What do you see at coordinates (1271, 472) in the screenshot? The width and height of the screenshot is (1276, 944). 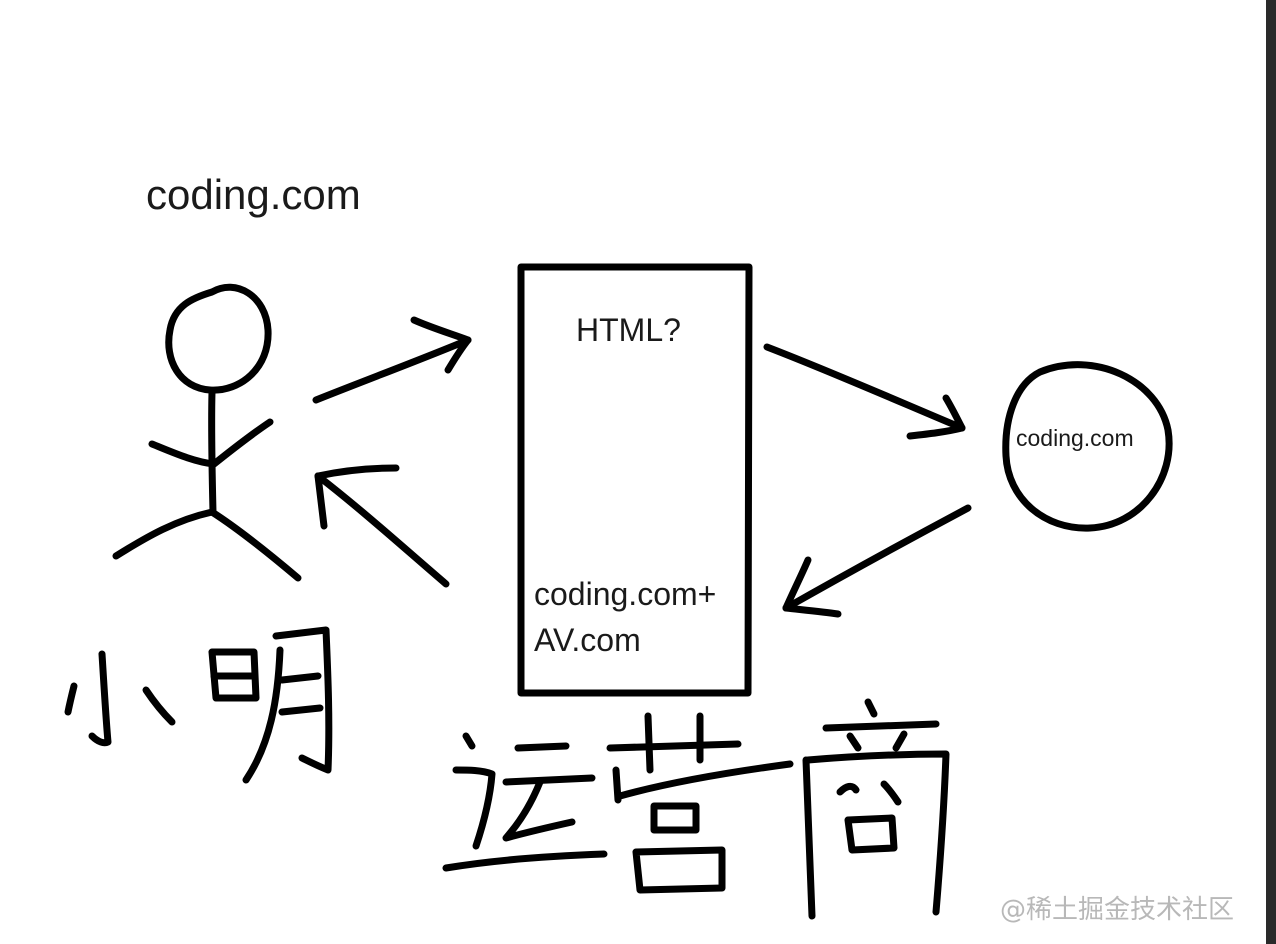 I see `window-edge` at bounding box center [1271, 472].